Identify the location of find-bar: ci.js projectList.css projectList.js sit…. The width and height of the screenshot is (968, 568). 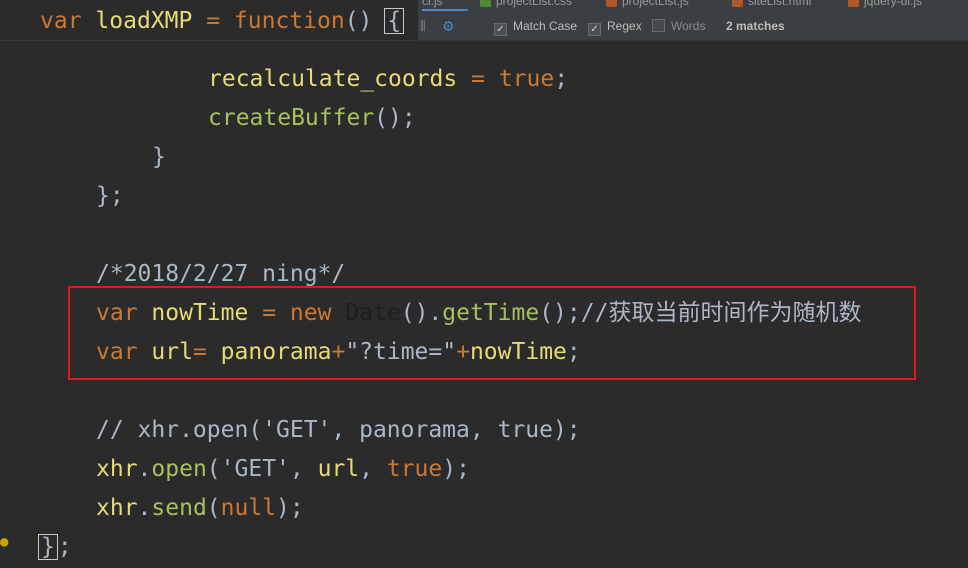
(693, 20).